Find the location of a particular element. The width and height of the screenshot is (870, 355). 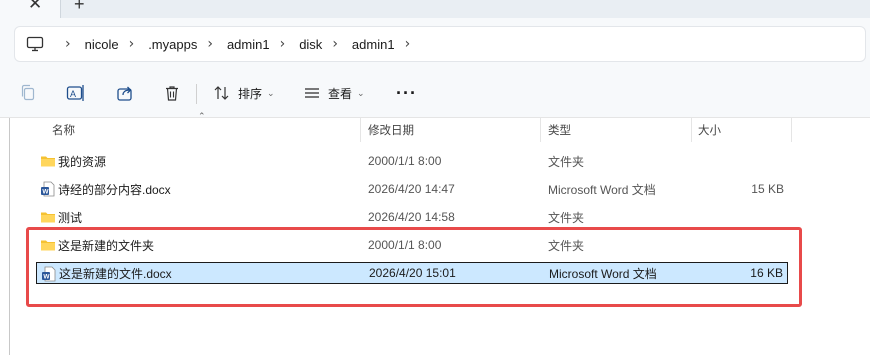

current-tab: ✕ is located at coordinates (30, 9).